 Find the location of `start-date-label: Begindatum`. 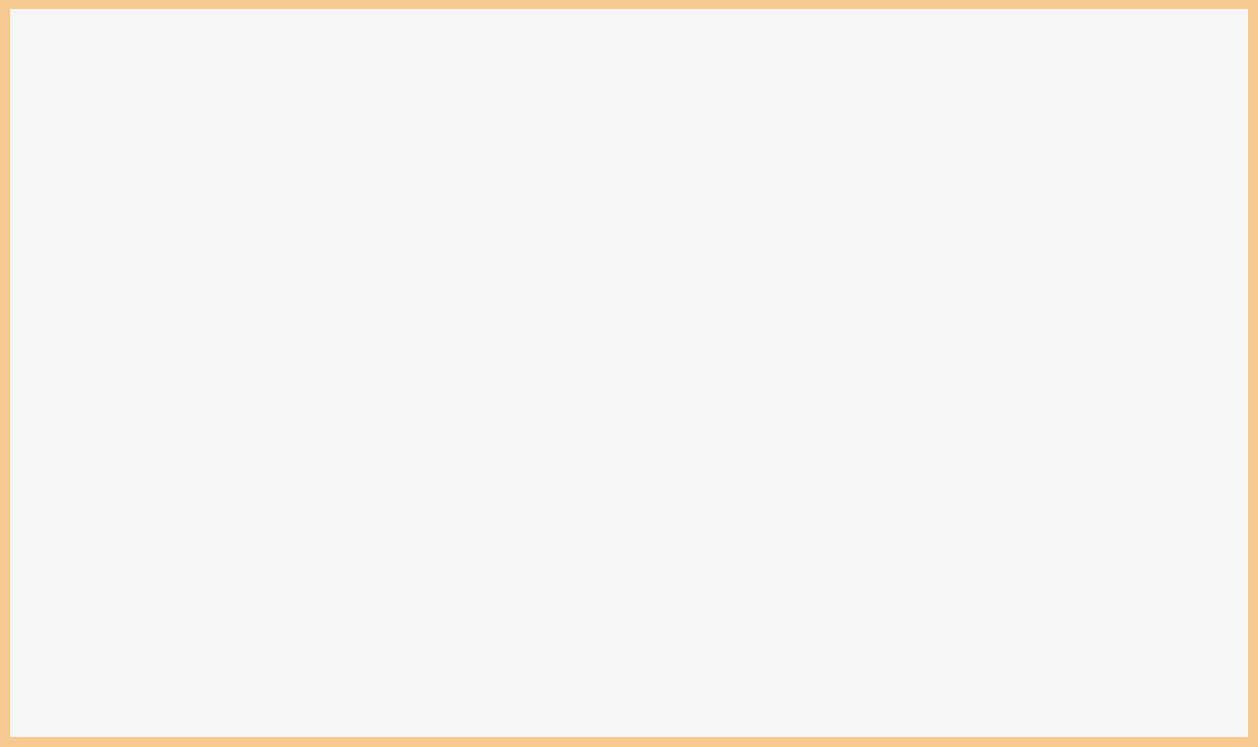

start-date-label: Begindatum is located at coordinates (128, 378).